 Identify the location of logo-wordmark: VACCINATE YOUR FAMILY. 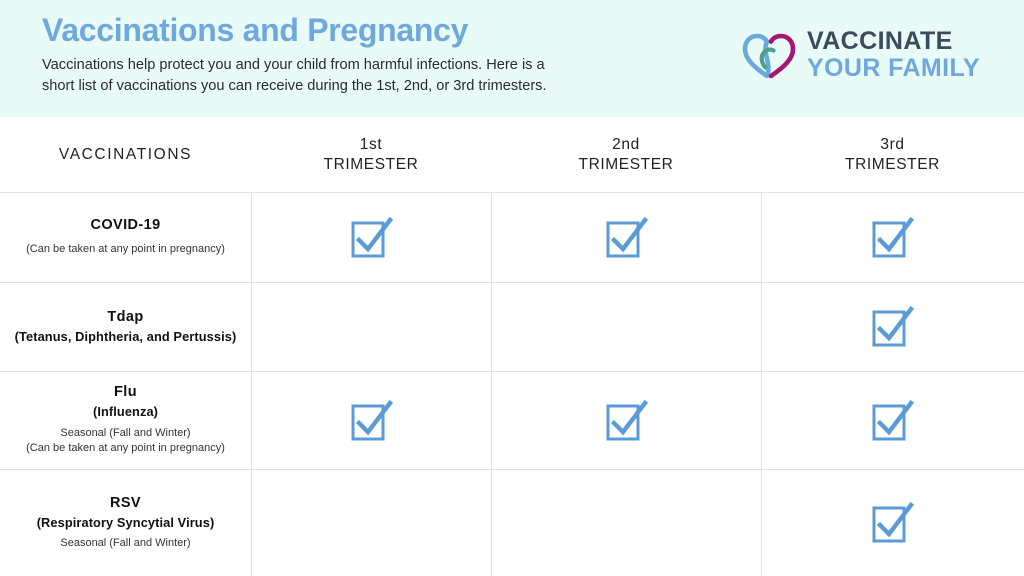
(893, 55).